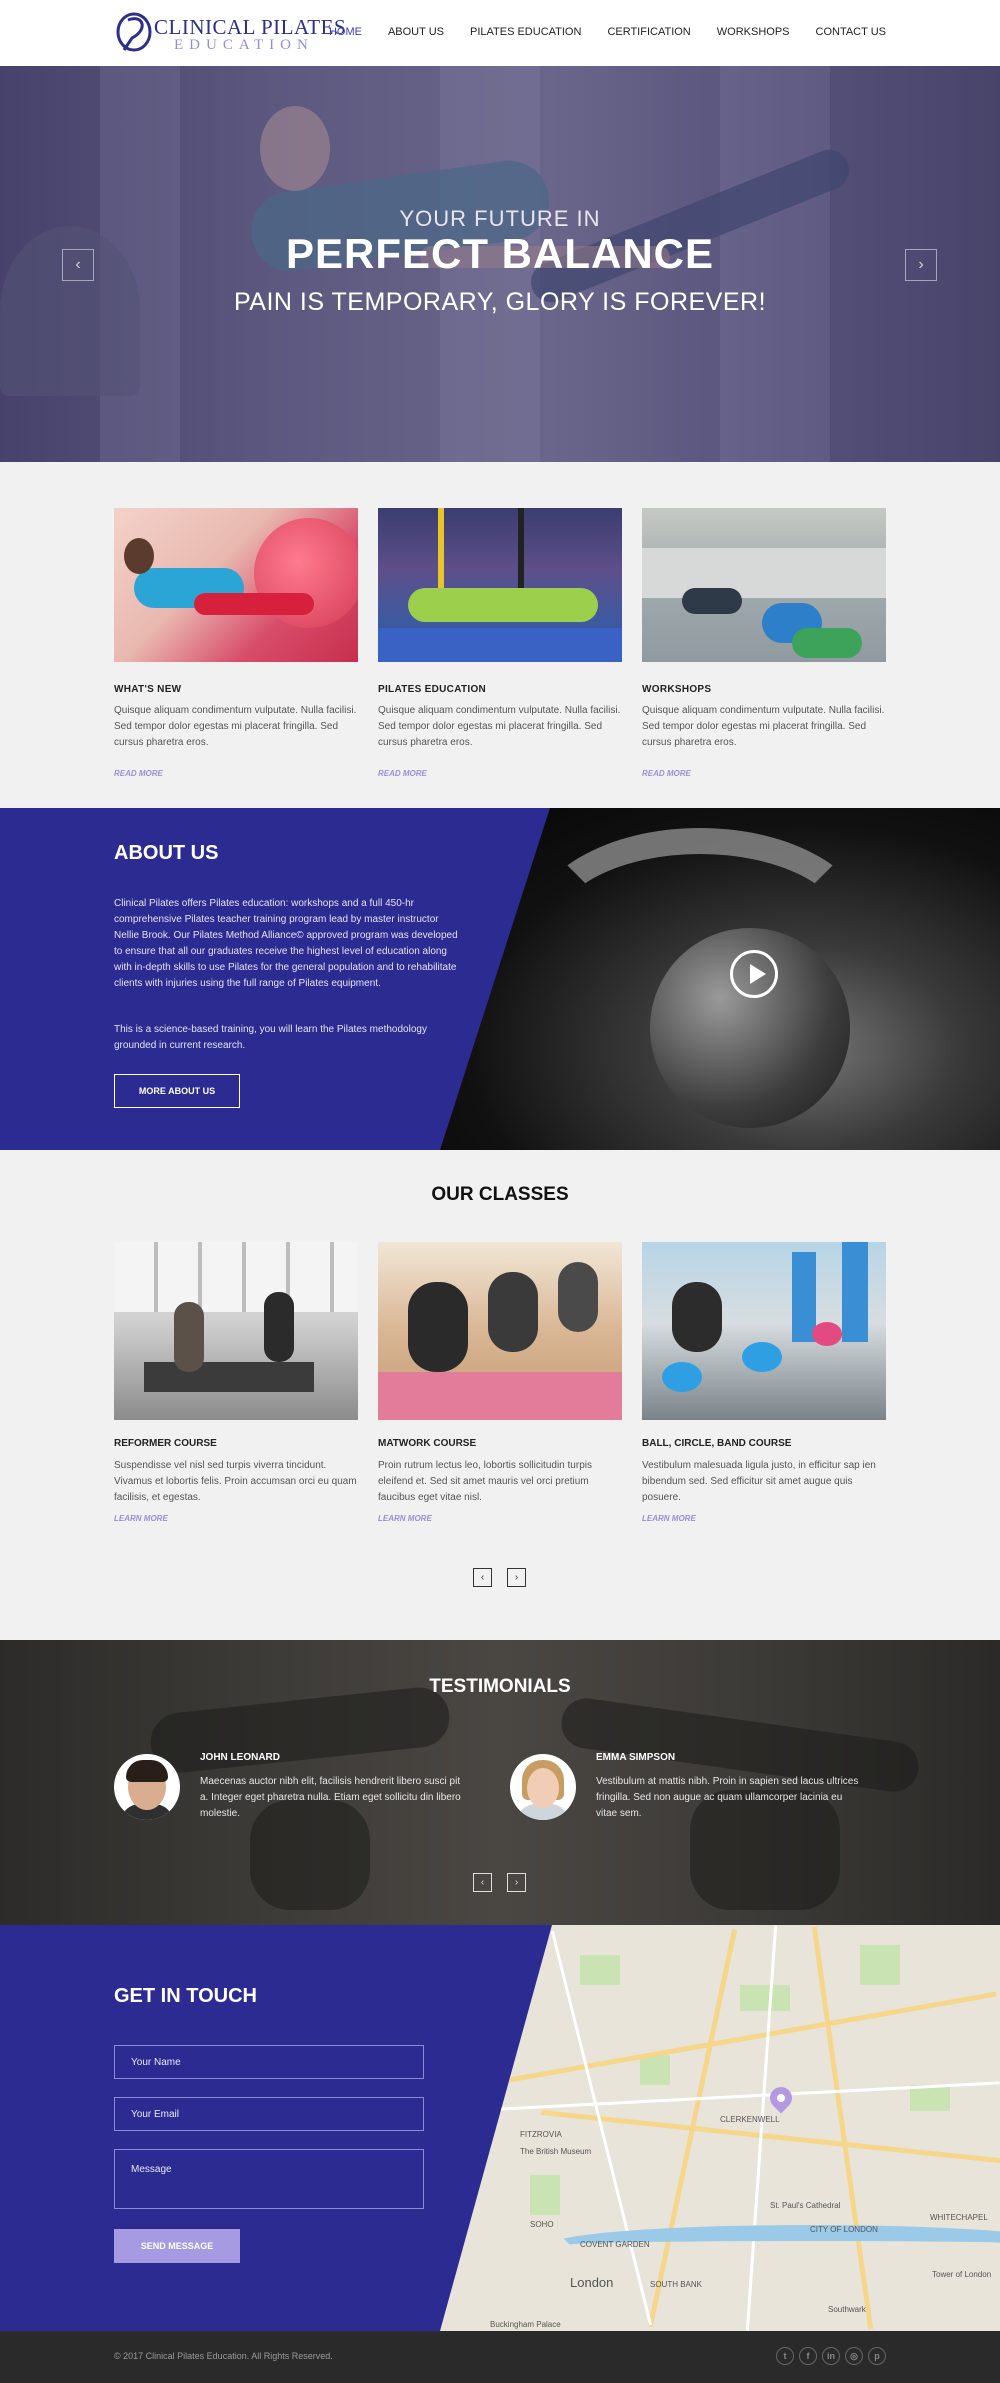  What do you see at coordinates (676, 2284) in the screenshot?
I see `map-label: SOUTH BANK` at bounding box center [676, 2284].